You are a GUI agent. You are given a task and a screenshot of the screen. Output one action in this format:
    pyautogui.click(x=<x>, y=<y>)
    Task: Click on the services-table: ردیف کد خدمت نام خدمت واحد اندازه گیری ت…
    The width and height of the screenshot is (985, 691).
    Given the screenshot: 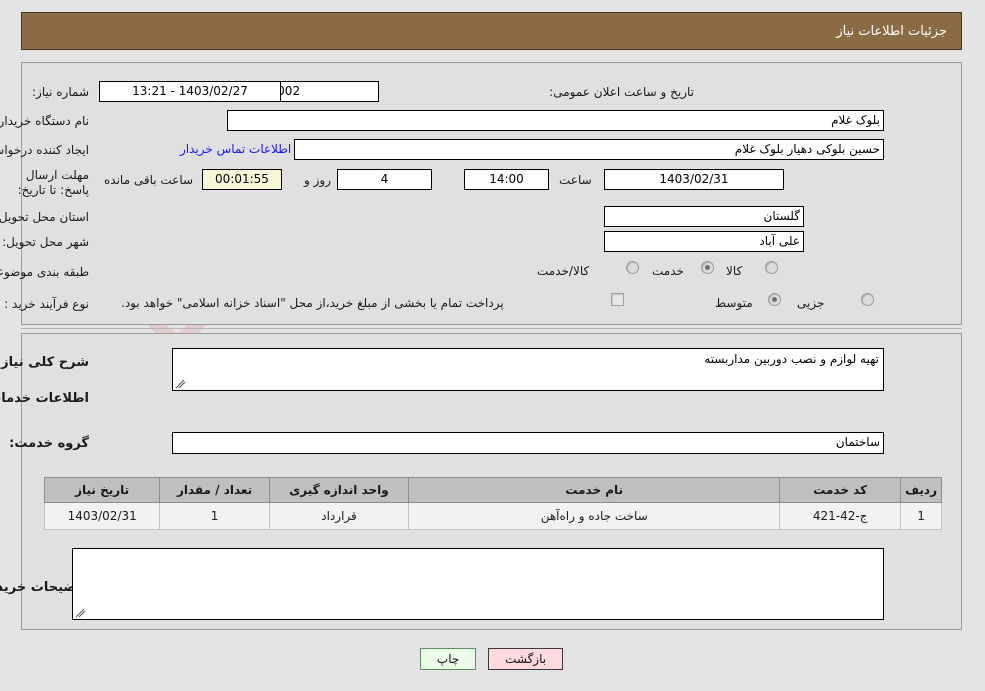 What is the action you would take?
    pyautogui.click(x=493, y=503)
    